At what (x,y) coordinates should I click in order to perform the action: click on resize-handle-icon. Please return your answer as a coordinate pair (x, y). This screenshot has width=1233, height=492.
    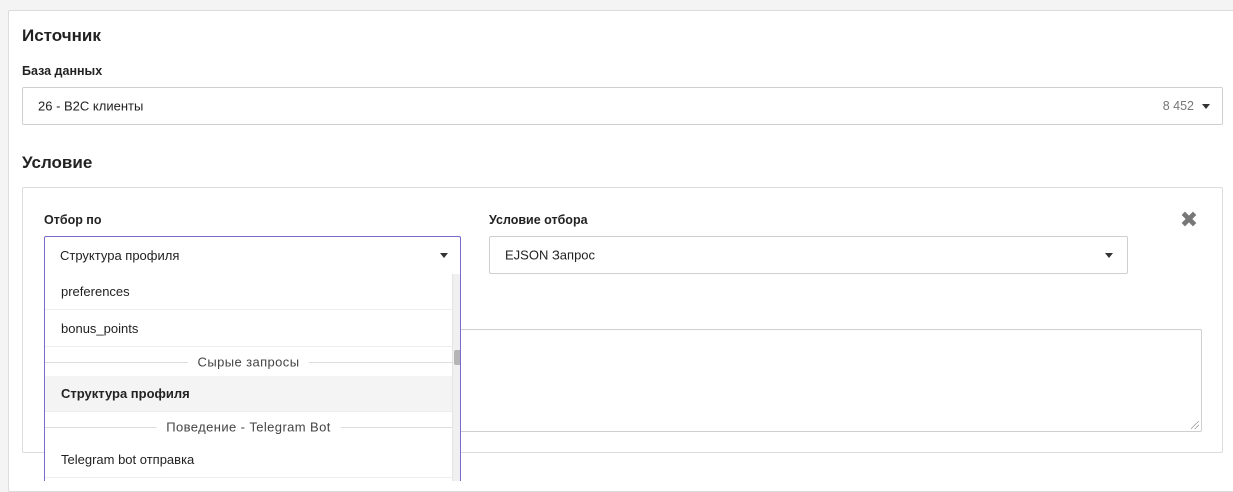
    Looking at the image, I should click on (1195, 425).